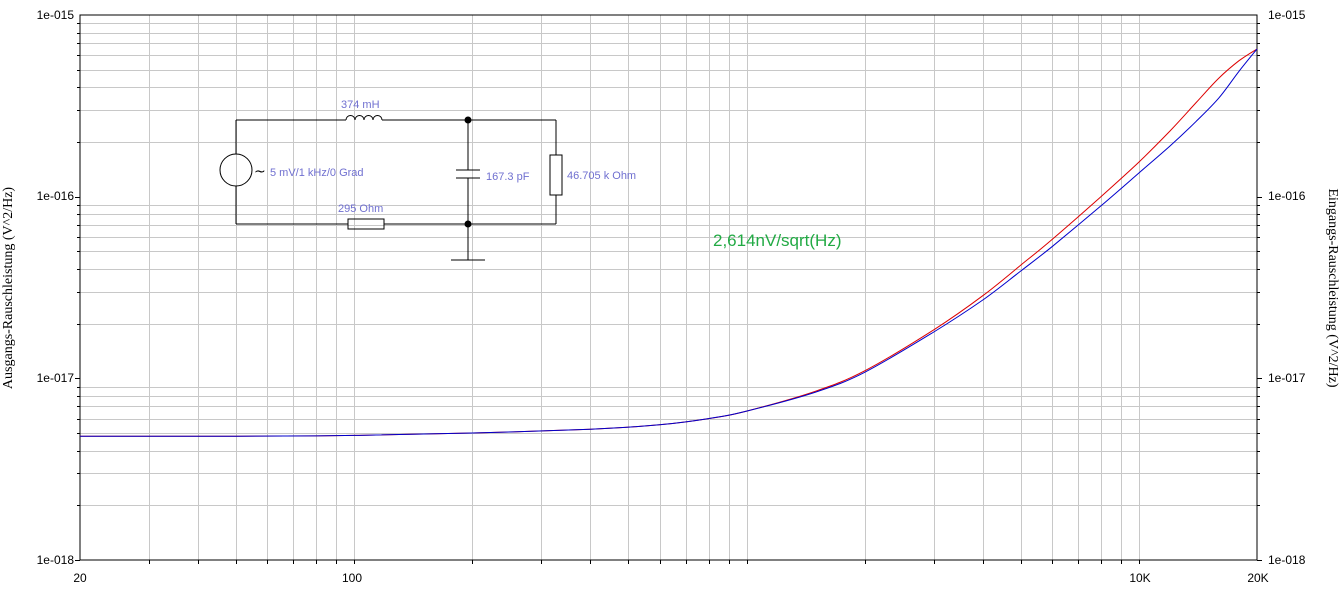 This screenshot has height=595, width=1343. Describe the element at coordinates (1287, 560) in the screenshot. I see `y-tick-label-right: 1e-018` at that location.